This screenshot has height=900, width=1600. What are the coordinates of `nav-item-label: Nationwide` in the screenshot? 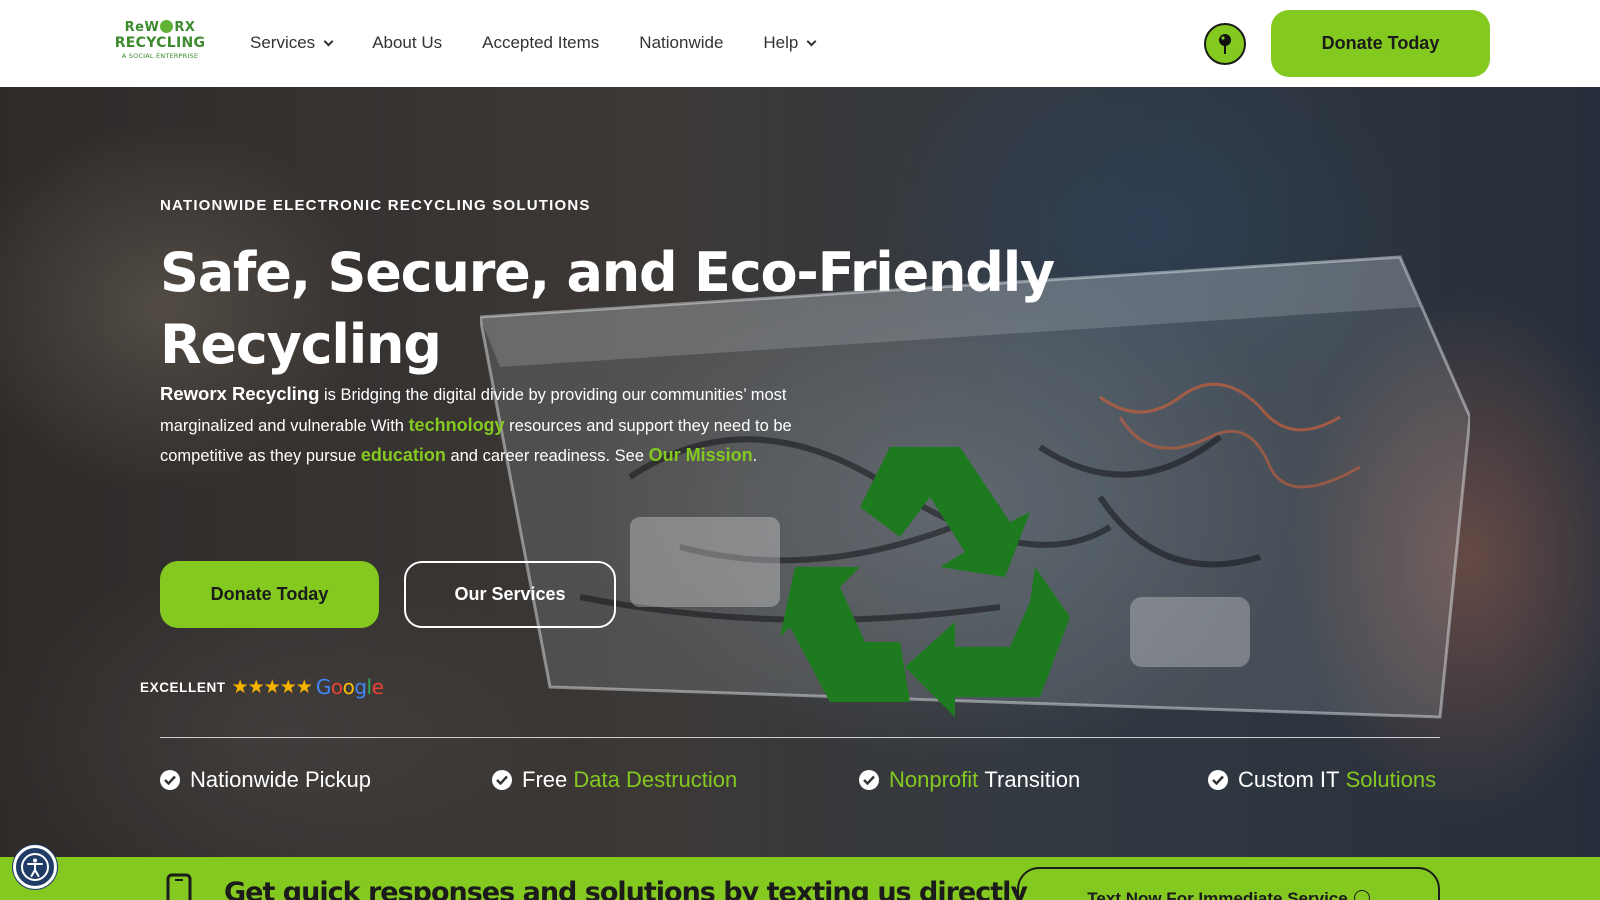 It's located at (681, 42).